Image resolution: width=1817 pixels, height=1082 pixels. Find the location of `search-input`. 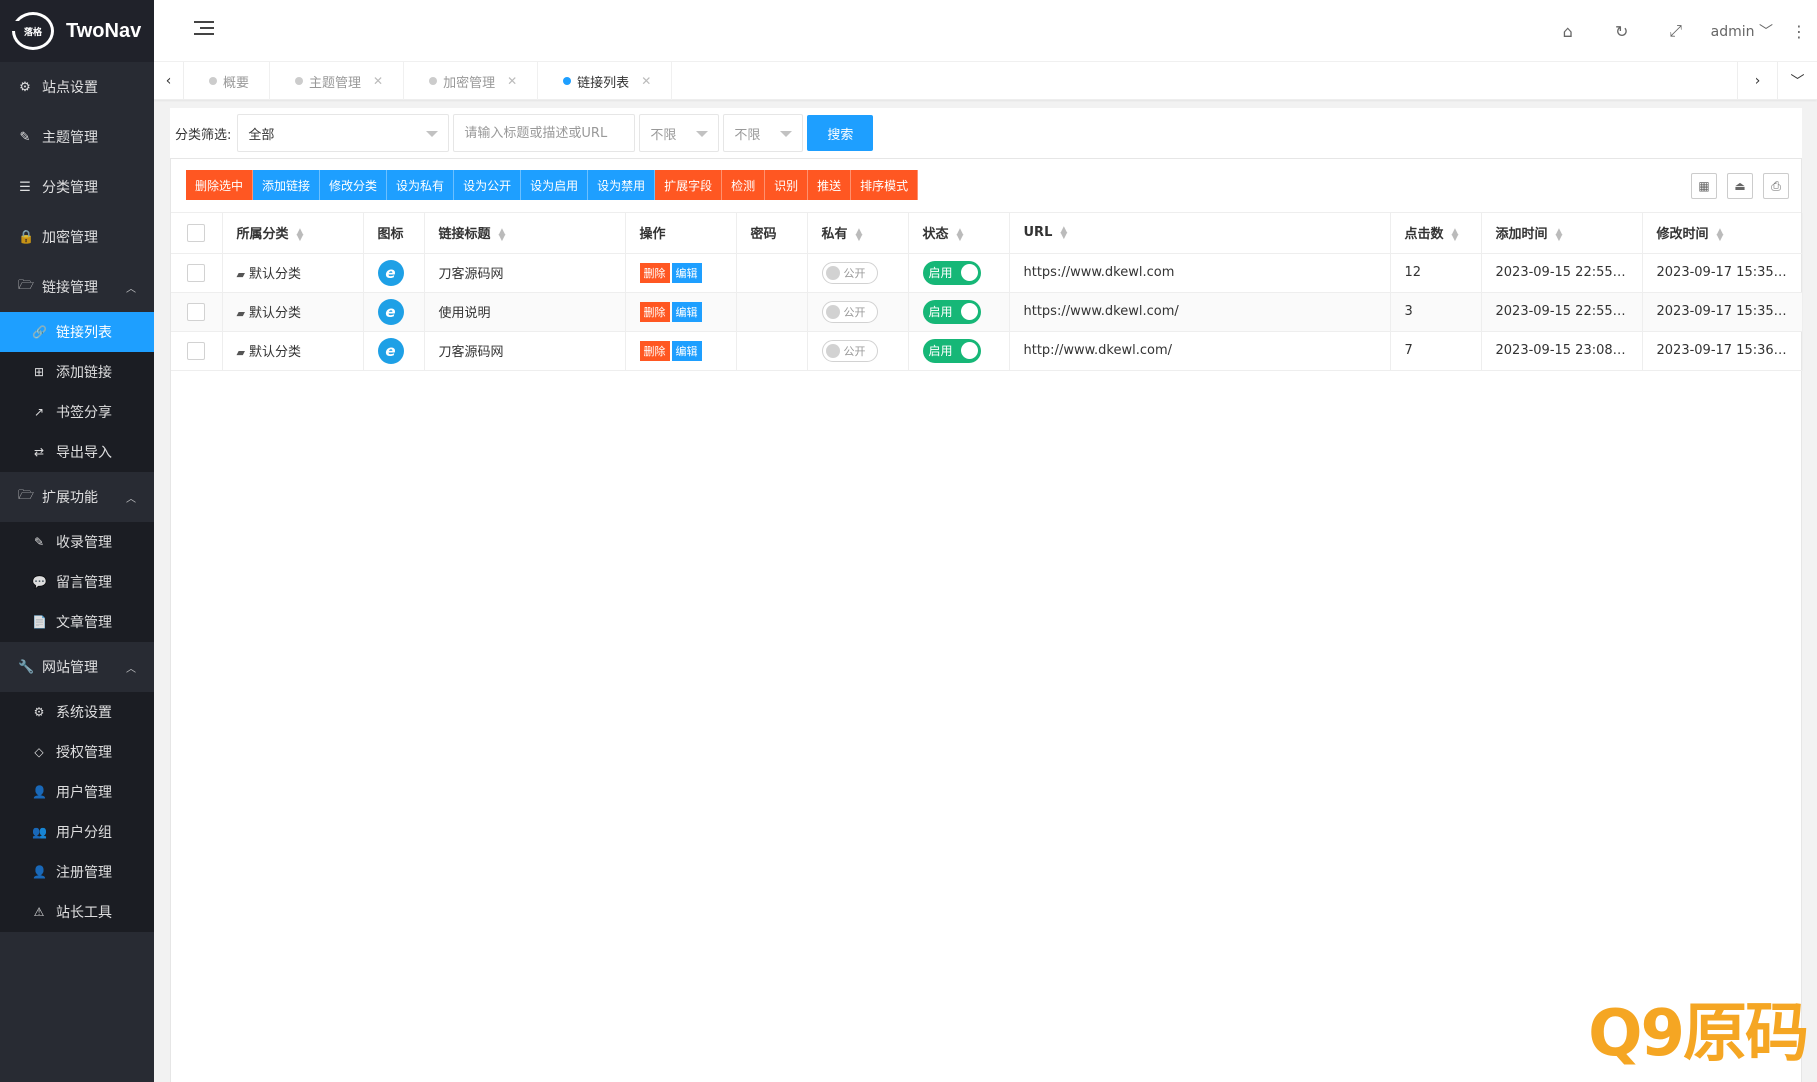

search-input is located at coordinates (544, 133).